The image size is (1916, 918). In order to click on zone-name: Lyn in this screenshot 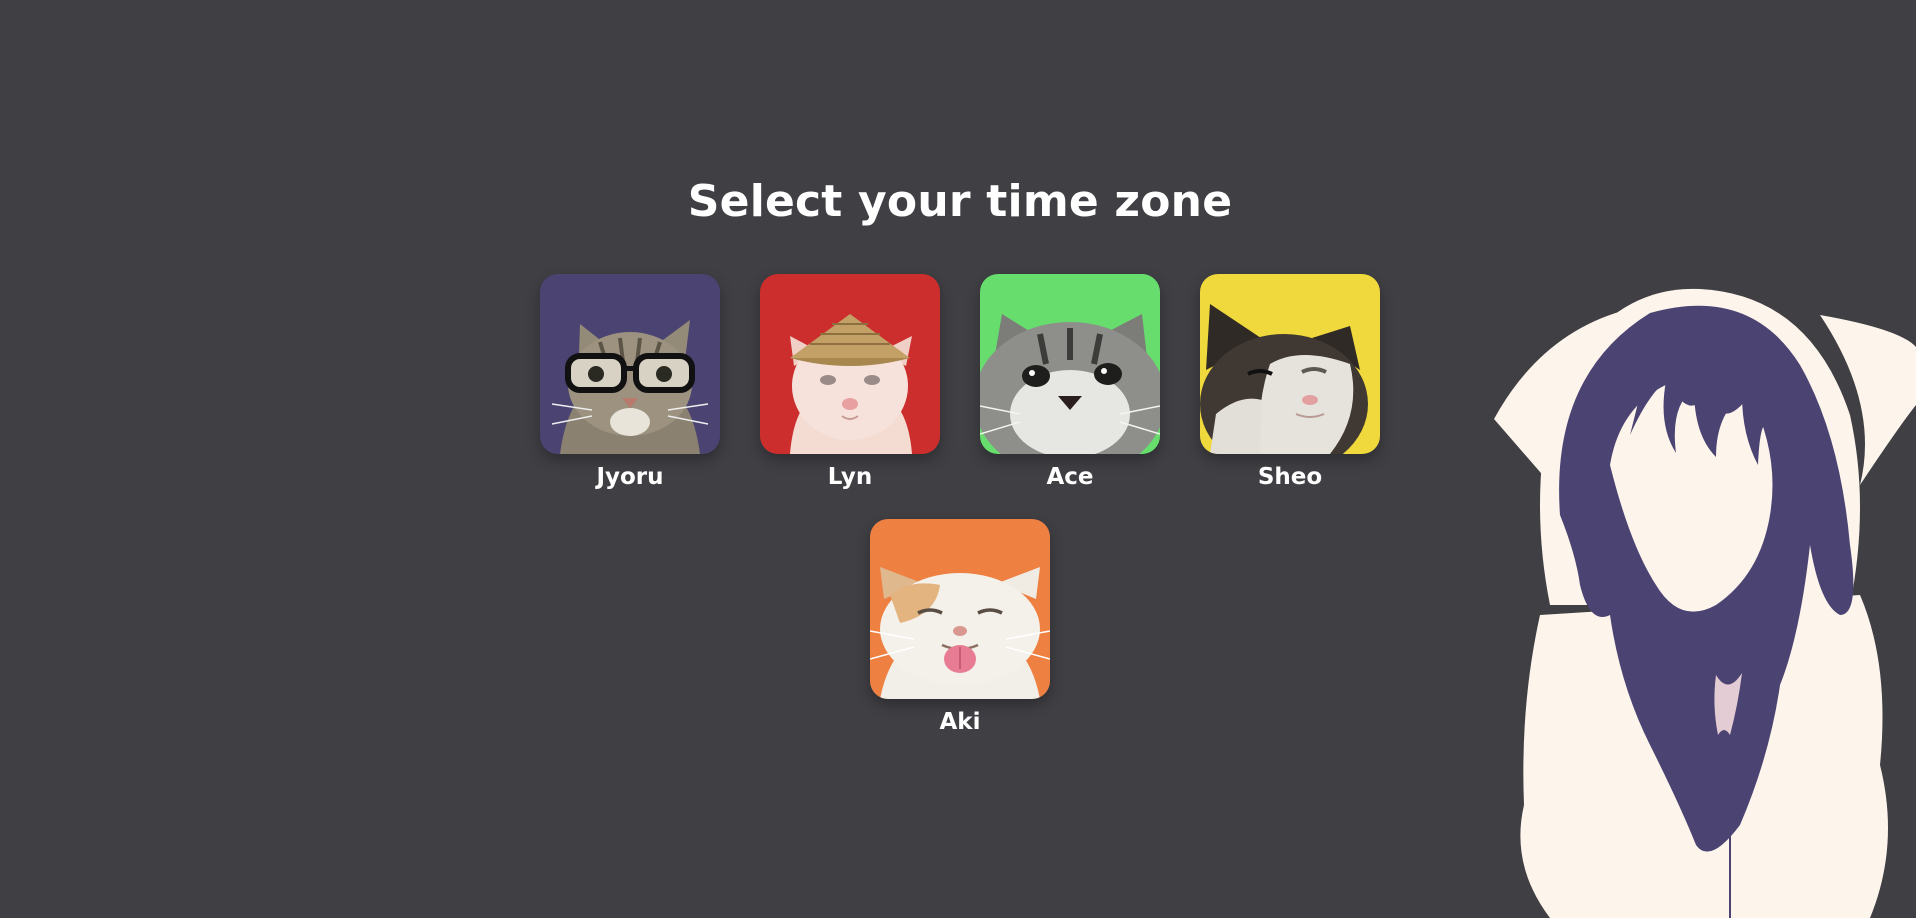, I will do `click(850, 477)`.